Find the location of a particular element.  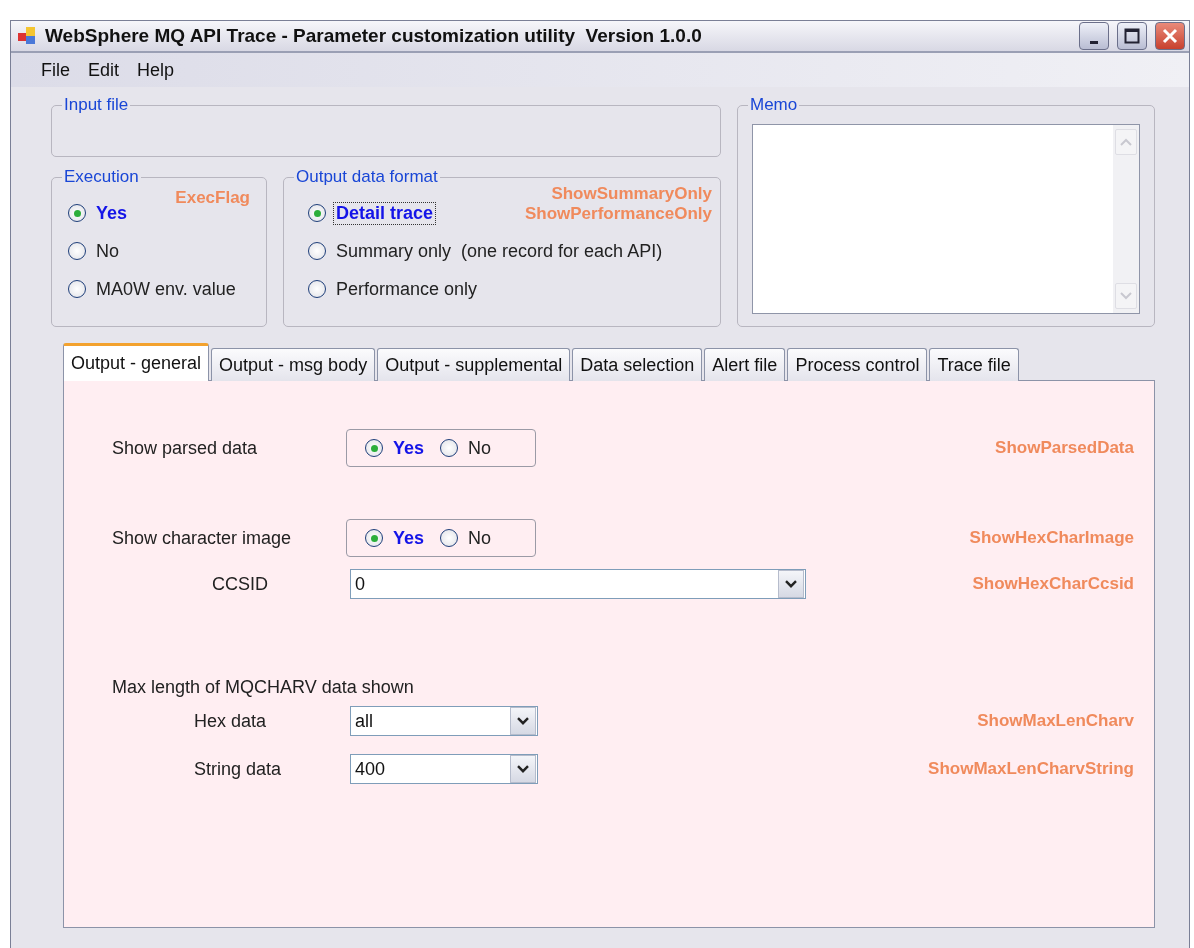

app-icon is located at coordinates (27, 36).